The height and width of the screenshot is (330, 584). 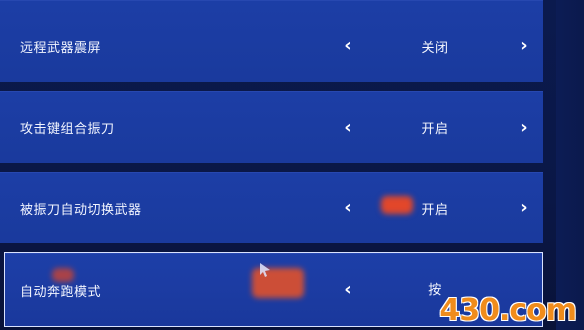 What do you see at coordinates (81, 210) in the screenshot?
I see `setting-label-auto-switch-weapon: 被振刀自动切换武器` at bounding box center [81, 210].